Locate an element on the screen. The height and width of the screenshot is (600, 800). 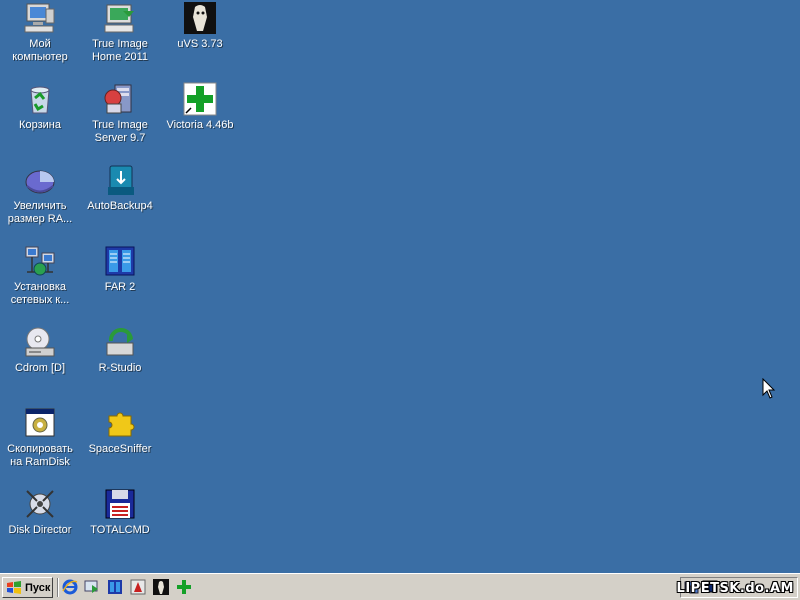
true-image-server-icon is located at coordinates (118, 99).